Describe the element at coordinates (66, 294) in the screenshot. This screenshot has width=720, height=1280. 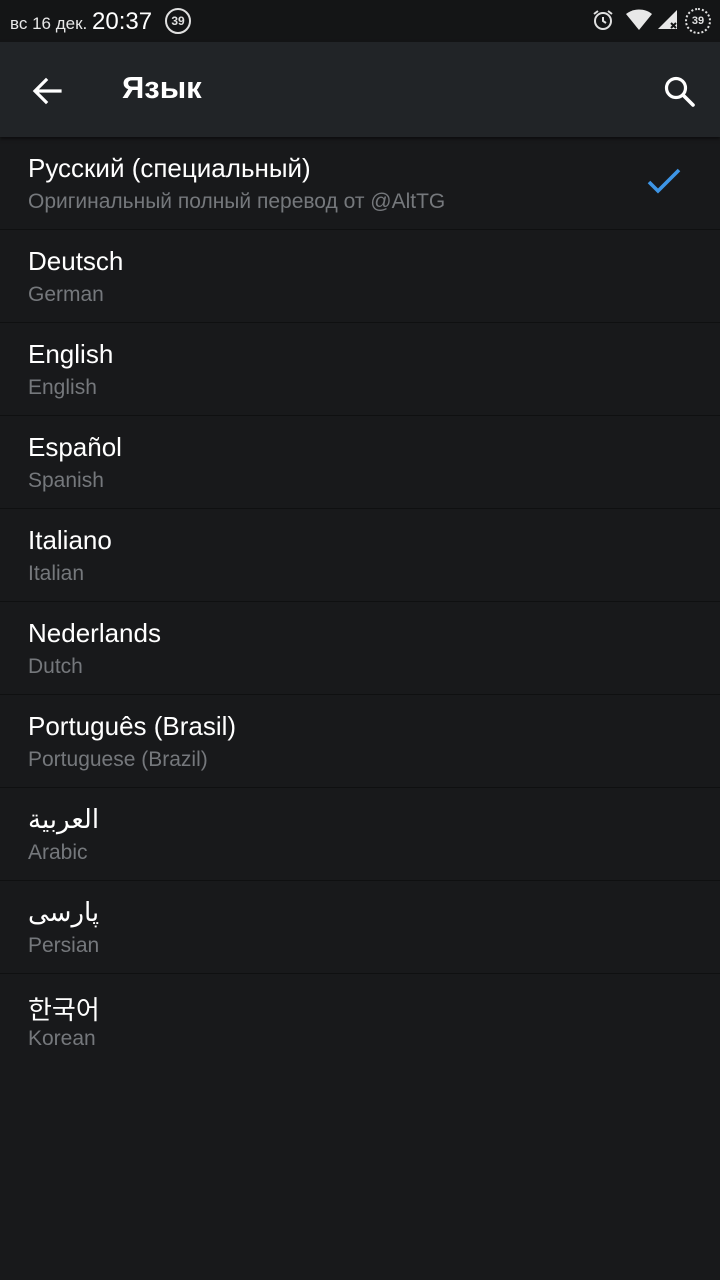
I see `language-subtitle: German` at that location.